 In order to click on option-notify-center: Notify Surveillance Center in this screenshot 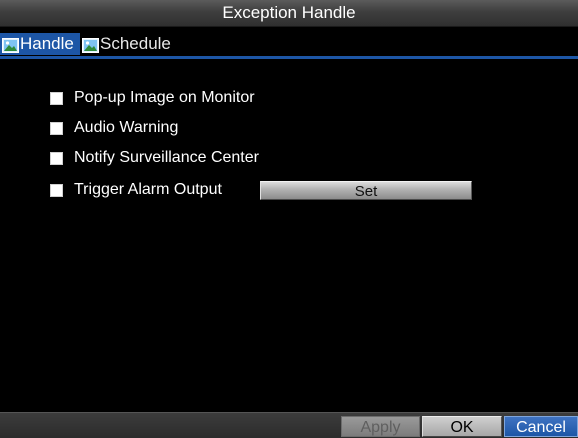, I will do `click(154, 158)`.